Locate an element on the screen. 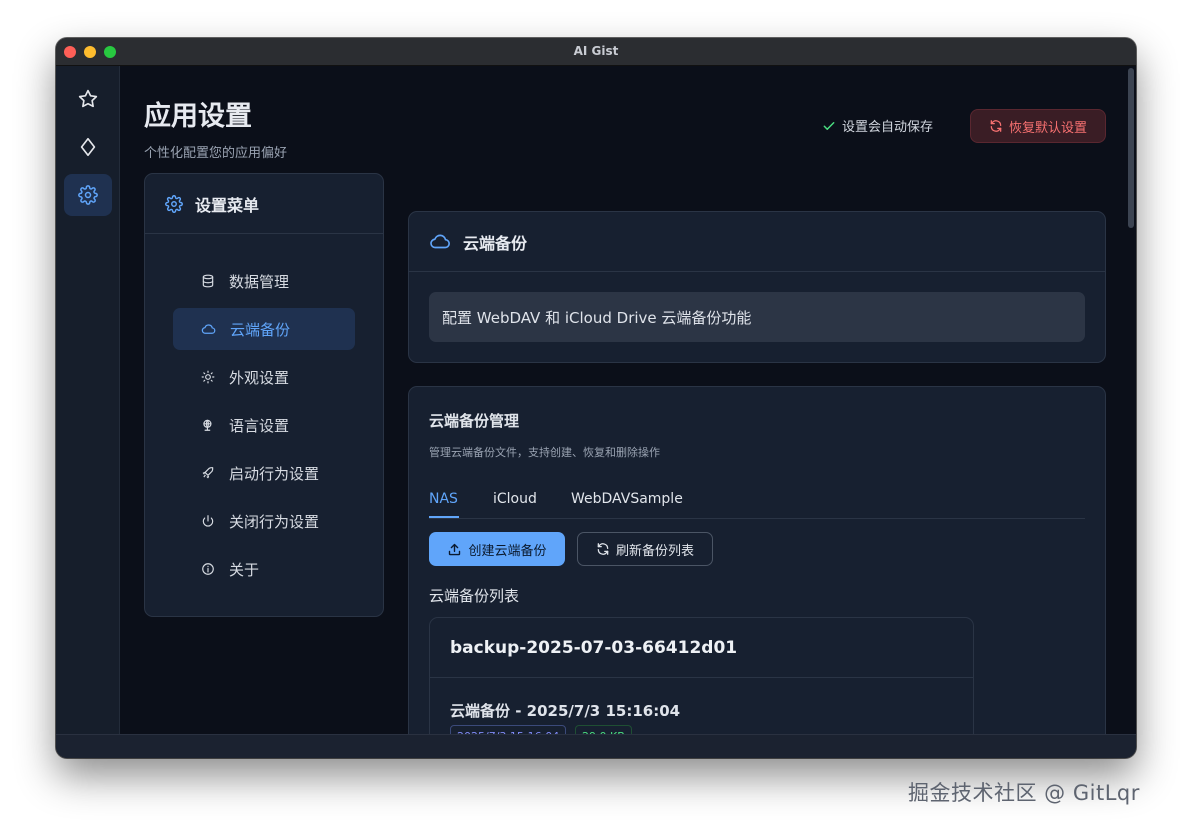 The width and height of the screenshot is (1192, 832). page-title: 应用设置 is located at coordinates (198, 116).